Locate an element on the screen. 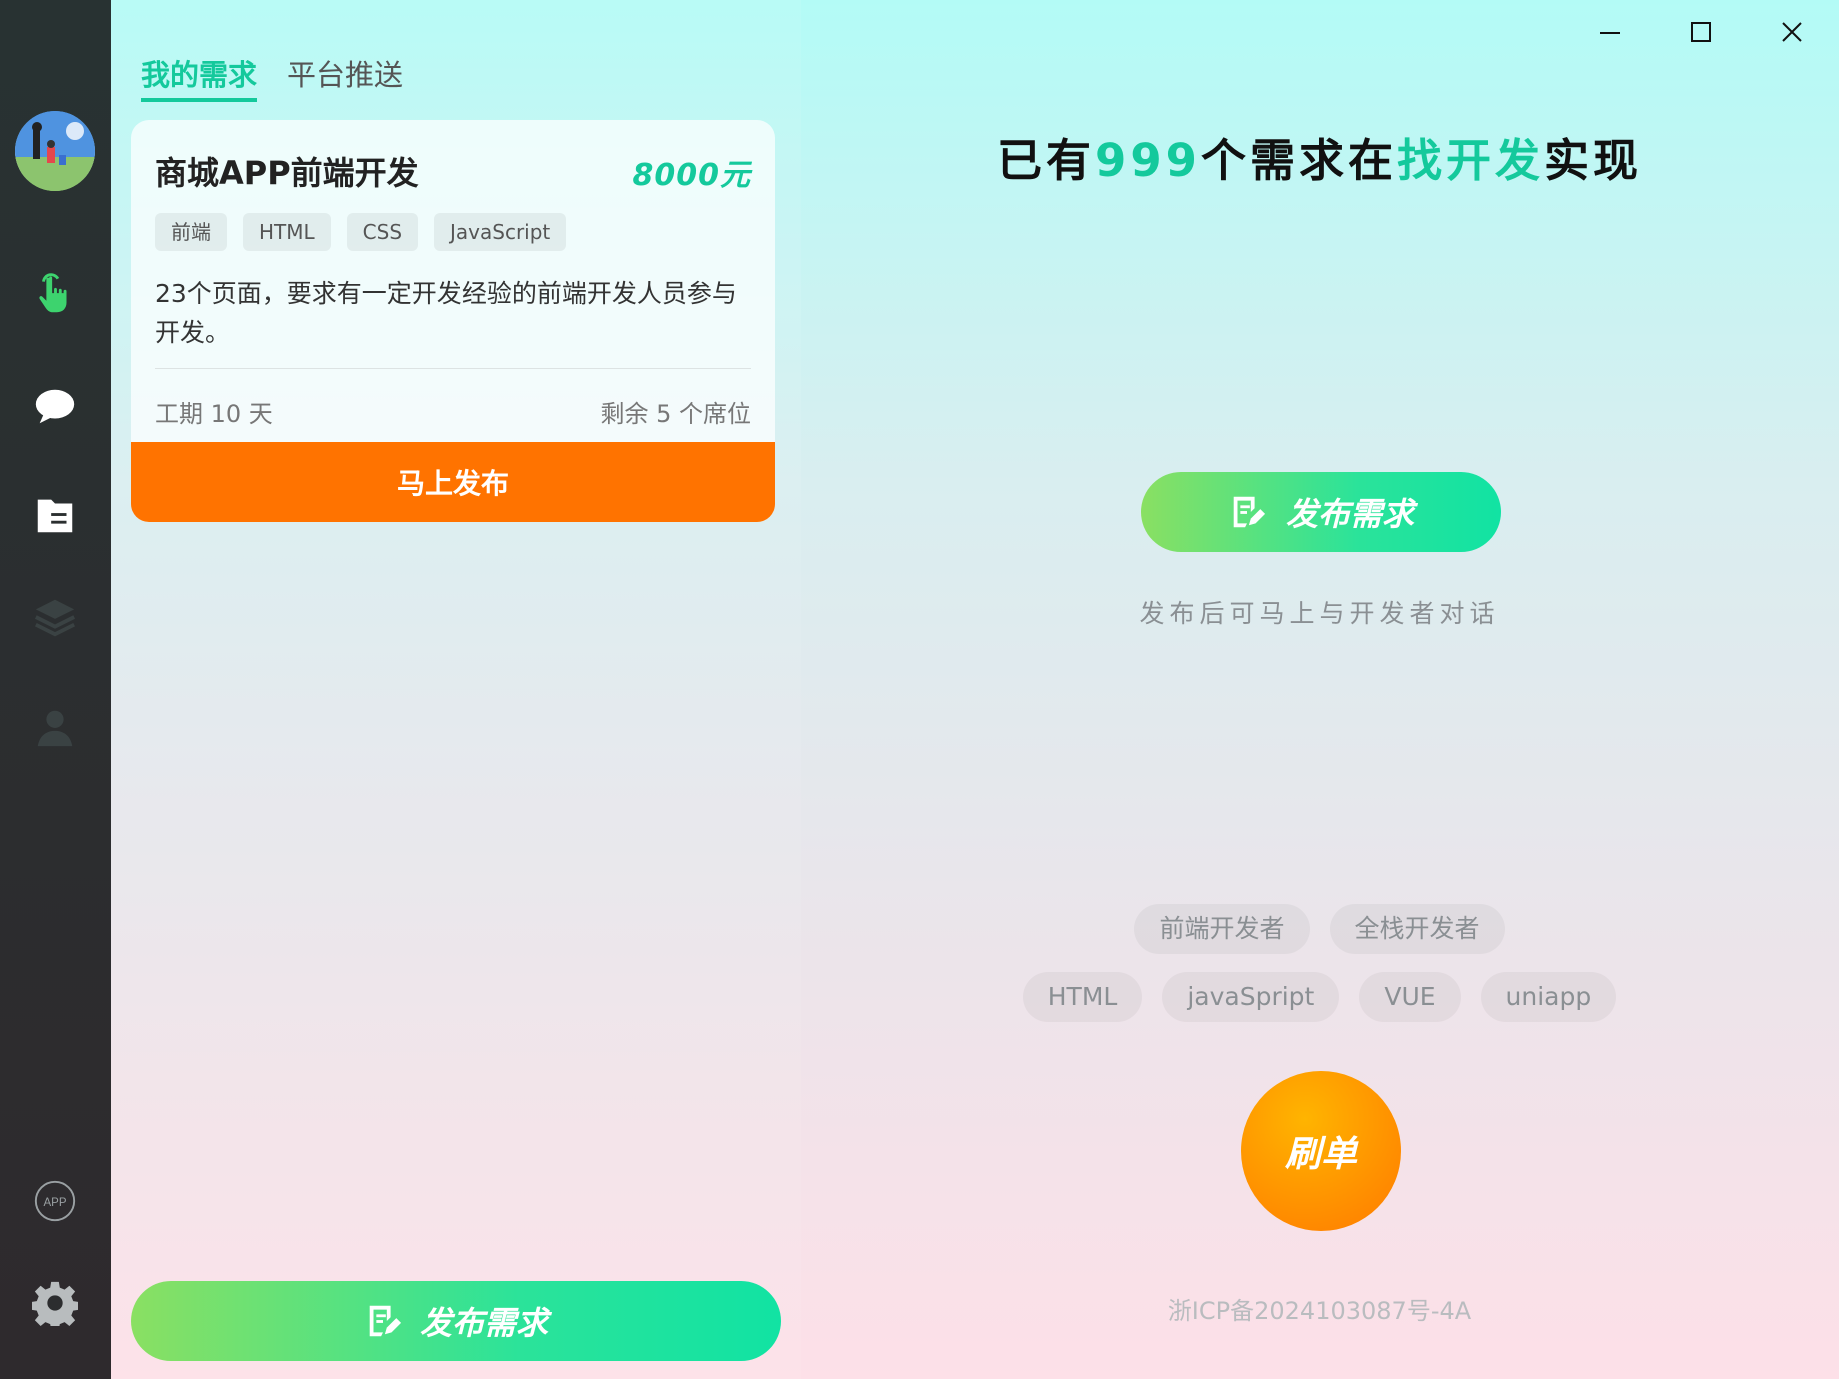  main-publish-label: 发布需求 is located at coordinates (1349, 514).